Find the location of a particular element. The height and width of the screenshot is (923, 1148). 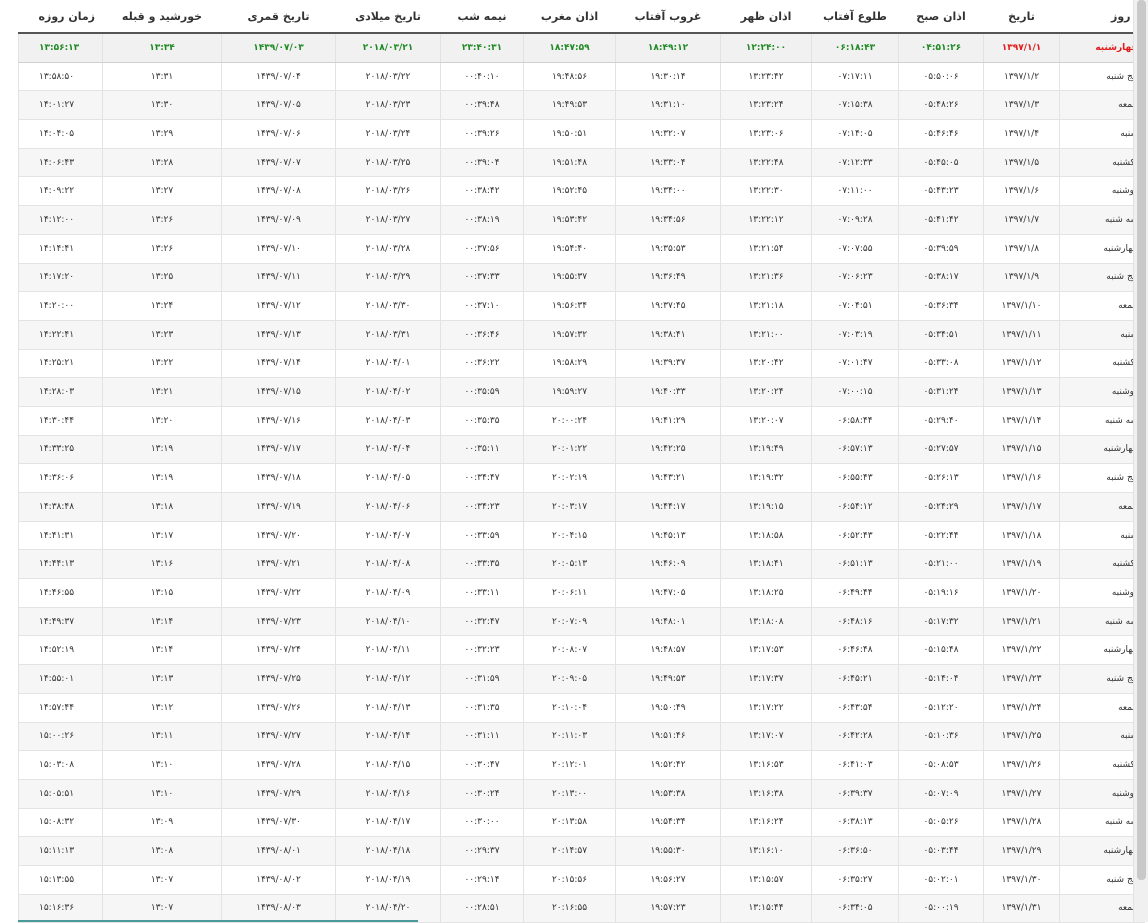

cell-dhuhr: ۱۳:۱۸:۰۸ is located at coordinates (766, 621).